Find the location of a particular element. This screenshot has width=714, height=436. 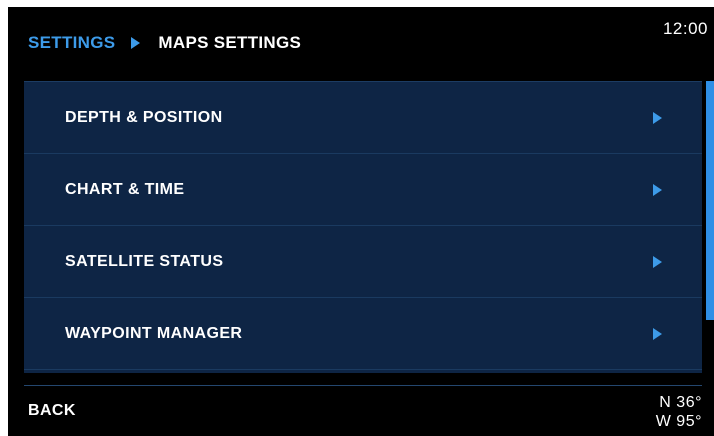

menu-item-label: SATELLITE STATUS is located at coordinates (144, 261).